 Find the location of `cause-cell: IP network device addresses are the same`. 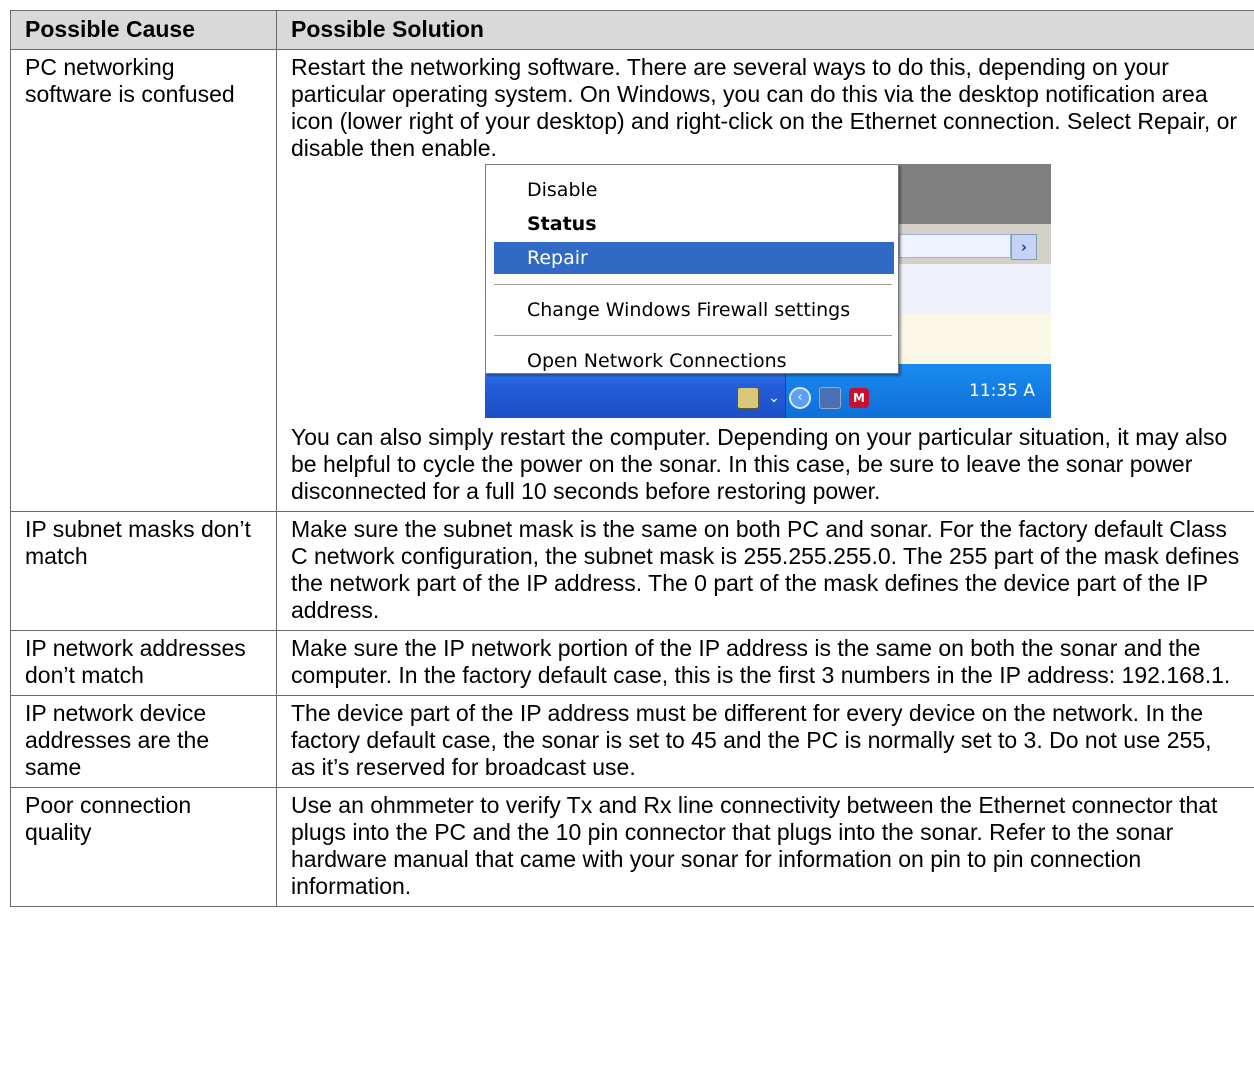

cause-cell: IP network device addresses are the same is located at coordinates (143, 741).